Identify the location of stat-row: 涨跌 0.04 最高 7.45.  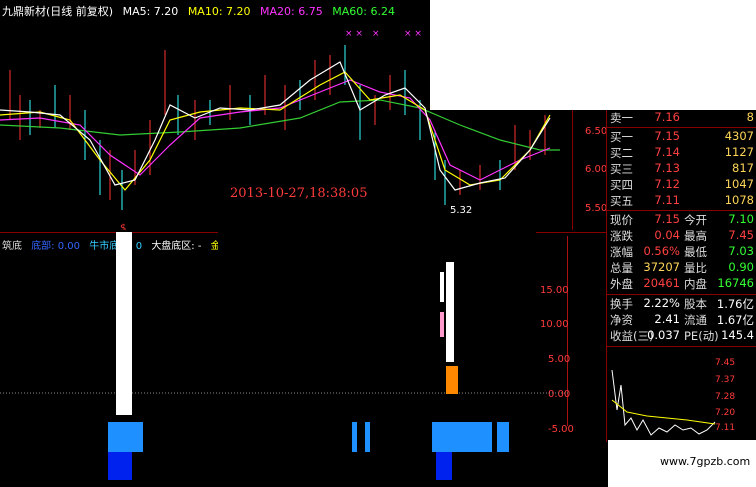
(683, 236).